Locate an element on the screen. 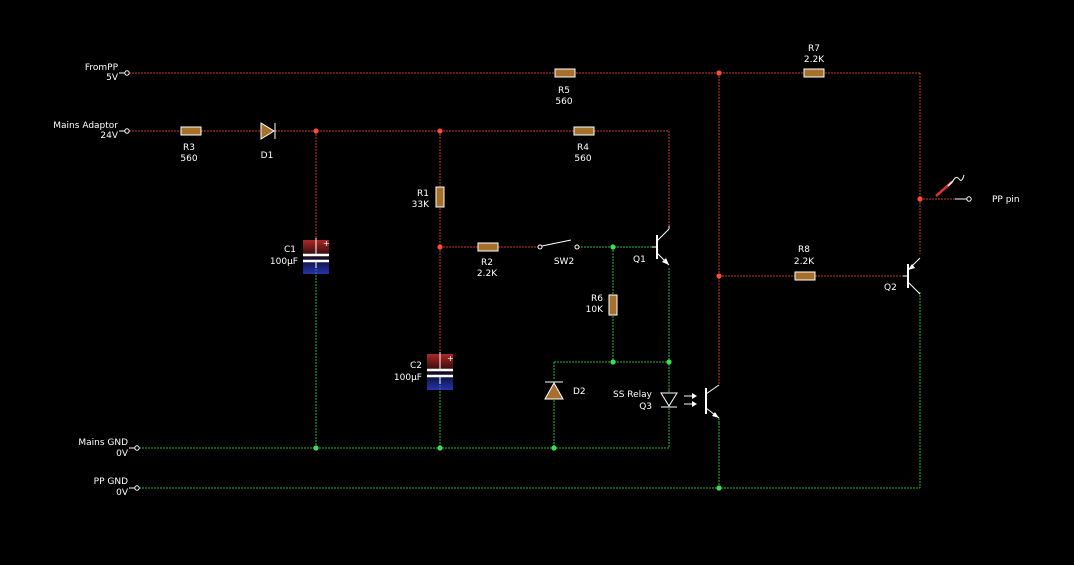  terminal-mains-adaptor: Mains Adaptor 24V is located at coordinates (91, 131).